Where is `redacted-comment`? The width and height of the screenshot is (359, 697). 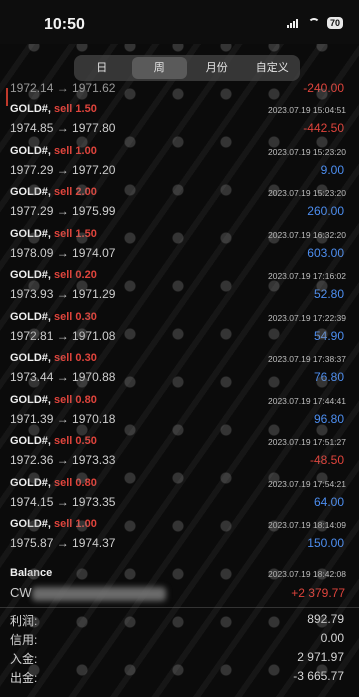 redacted-comment is located at coordinates (99, 594).